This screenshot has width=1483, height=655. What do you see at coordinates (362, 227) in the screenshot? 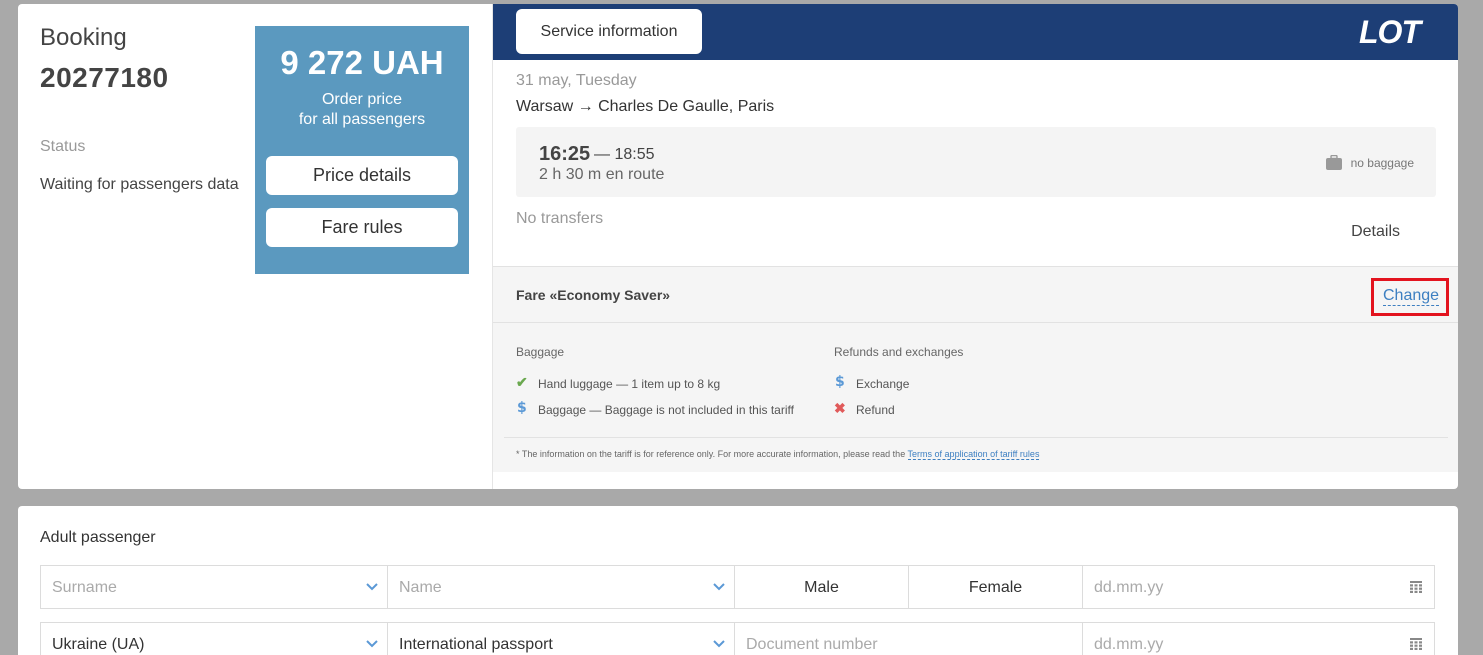
I see `fare-rules-button: Fare rules` at bounding box center [362, 227].